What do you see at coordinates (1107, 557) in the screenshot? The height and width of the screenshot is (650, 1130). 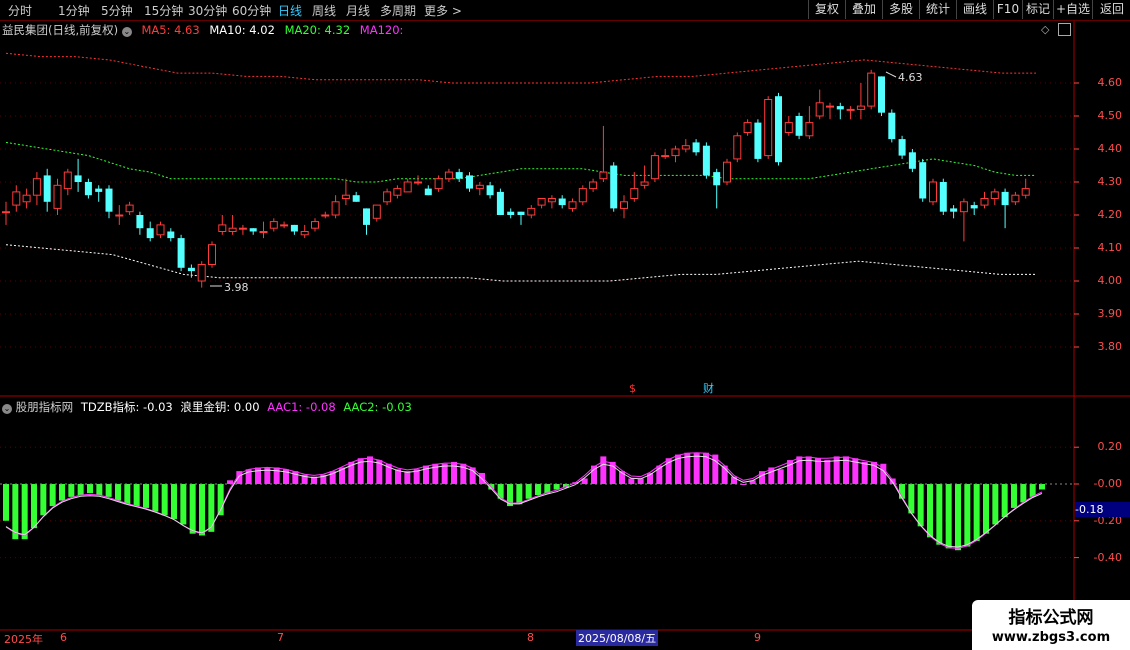 I see `indicator-tick-label: -0.40` at bounding box center [1107, 557].